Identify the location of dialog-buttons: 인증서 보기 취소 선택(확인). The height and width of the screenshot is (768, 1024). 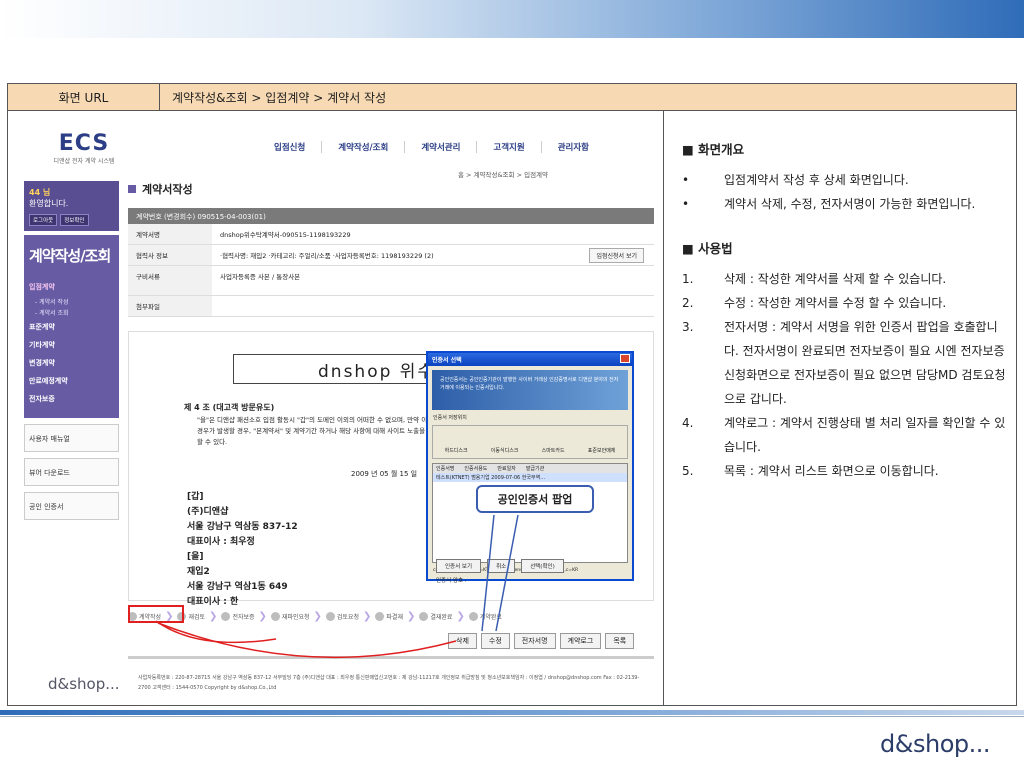
(500, 566).